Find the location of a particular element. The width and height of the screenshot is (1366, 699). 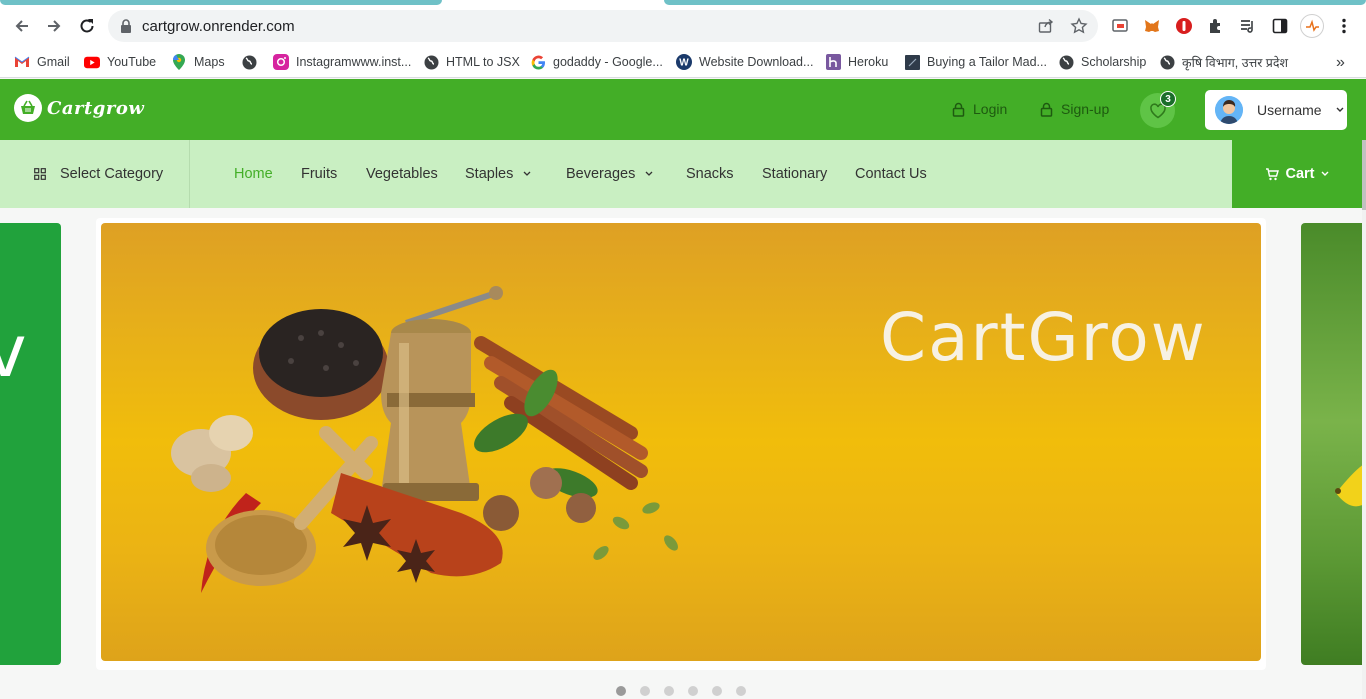

chrome-menu-icon is located at coordinates (1344, 26).